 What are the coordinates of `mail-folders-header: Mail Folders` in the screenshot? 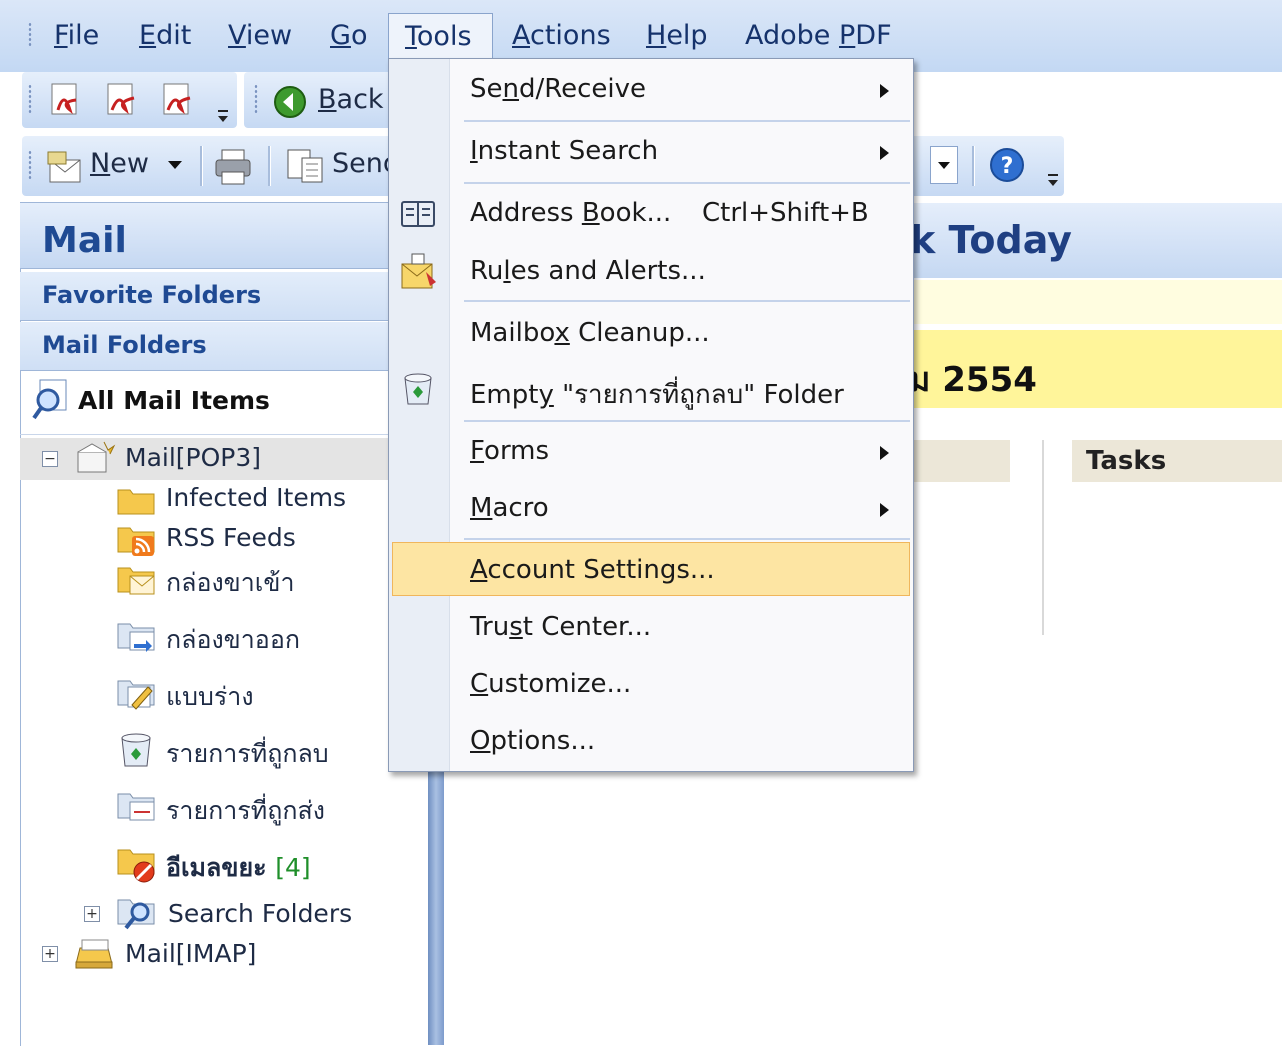 It's located at (206, 346).